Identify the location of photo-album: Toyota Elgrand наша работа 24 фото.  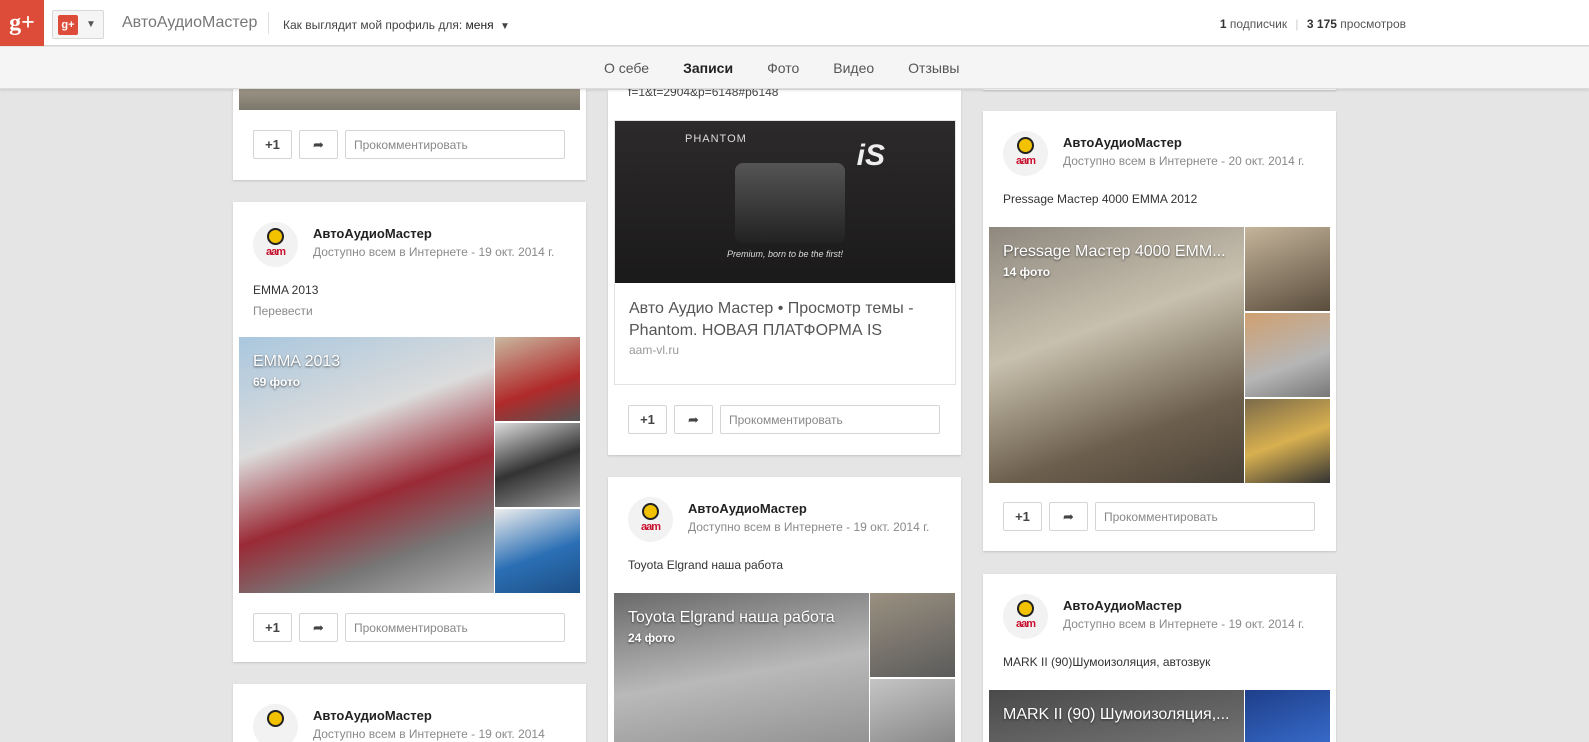
(784, 667).